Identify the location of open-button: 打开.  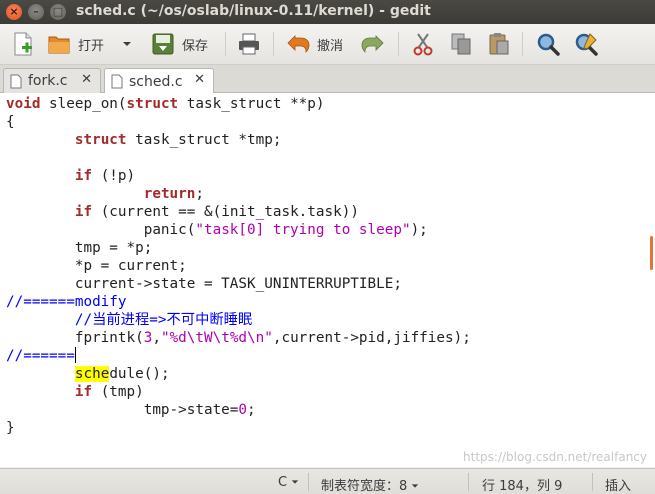
(75, 44).